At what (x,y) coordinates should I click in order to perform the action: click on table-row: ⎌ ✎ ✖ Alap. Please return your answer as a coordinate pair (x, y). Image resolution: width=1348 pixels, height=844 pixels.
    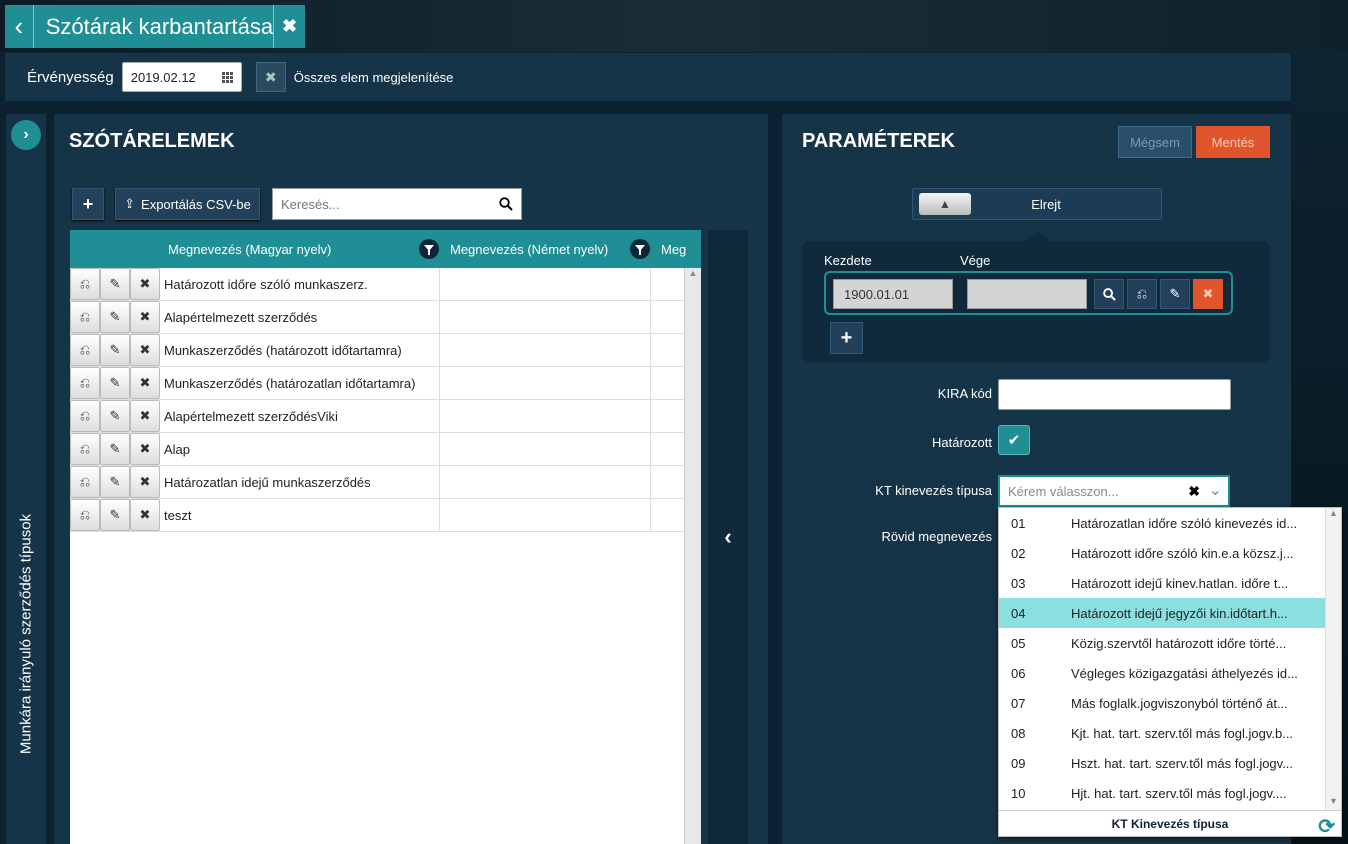
    Looking at the image, I should click on (377, 449).